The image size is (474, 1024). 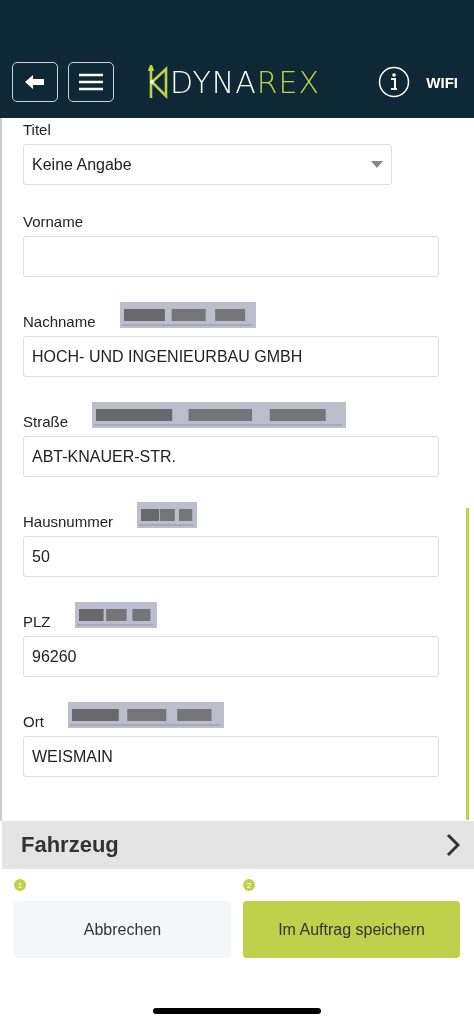 What do you see at coordinates (231, 756) in the screenshot?
I see `input-field: WEISMAIN` at bounding box center [231, 756].